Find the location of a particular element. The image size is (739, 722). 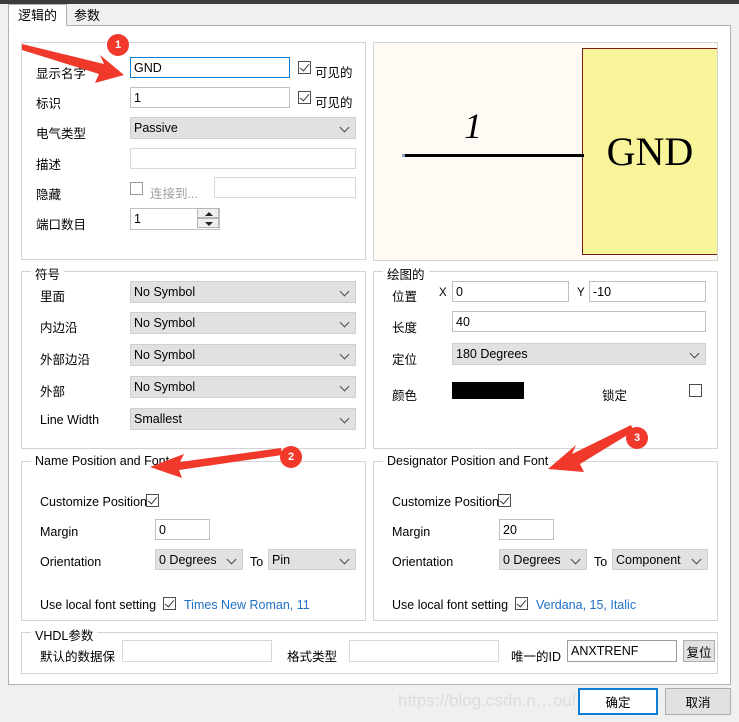

designator-visible-label: 可见的 is located at coordinates (334, 103).